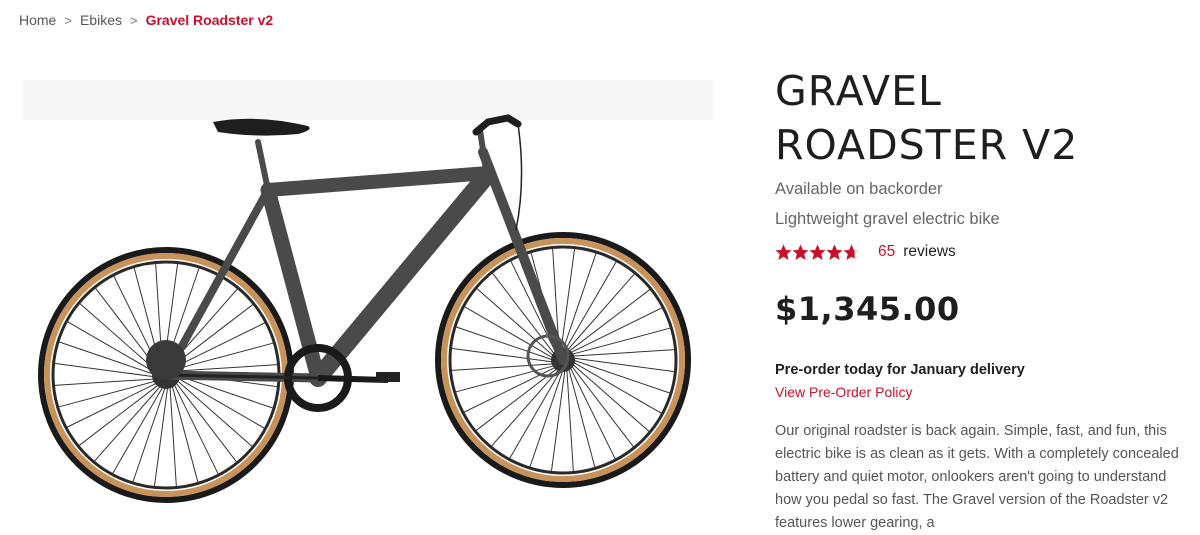 The height and width of the screenshot is (535, 1200). Describe the element at coordinates (887, 219) in the screenshot. I see `product-subtitle: Lightweight gravel electric bike` at that location.